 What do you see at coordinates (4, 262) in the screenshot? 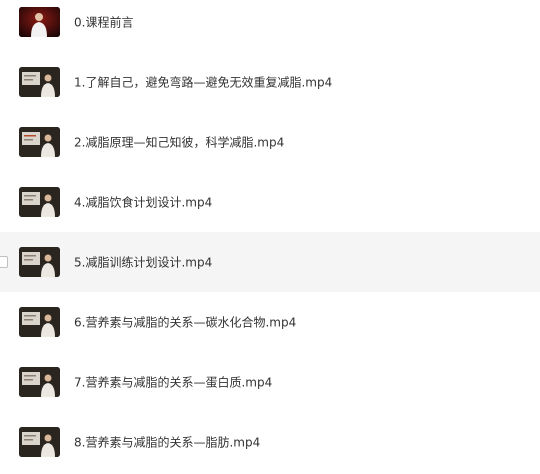
I see `row-checkbox` at bounding box center [4, 262].